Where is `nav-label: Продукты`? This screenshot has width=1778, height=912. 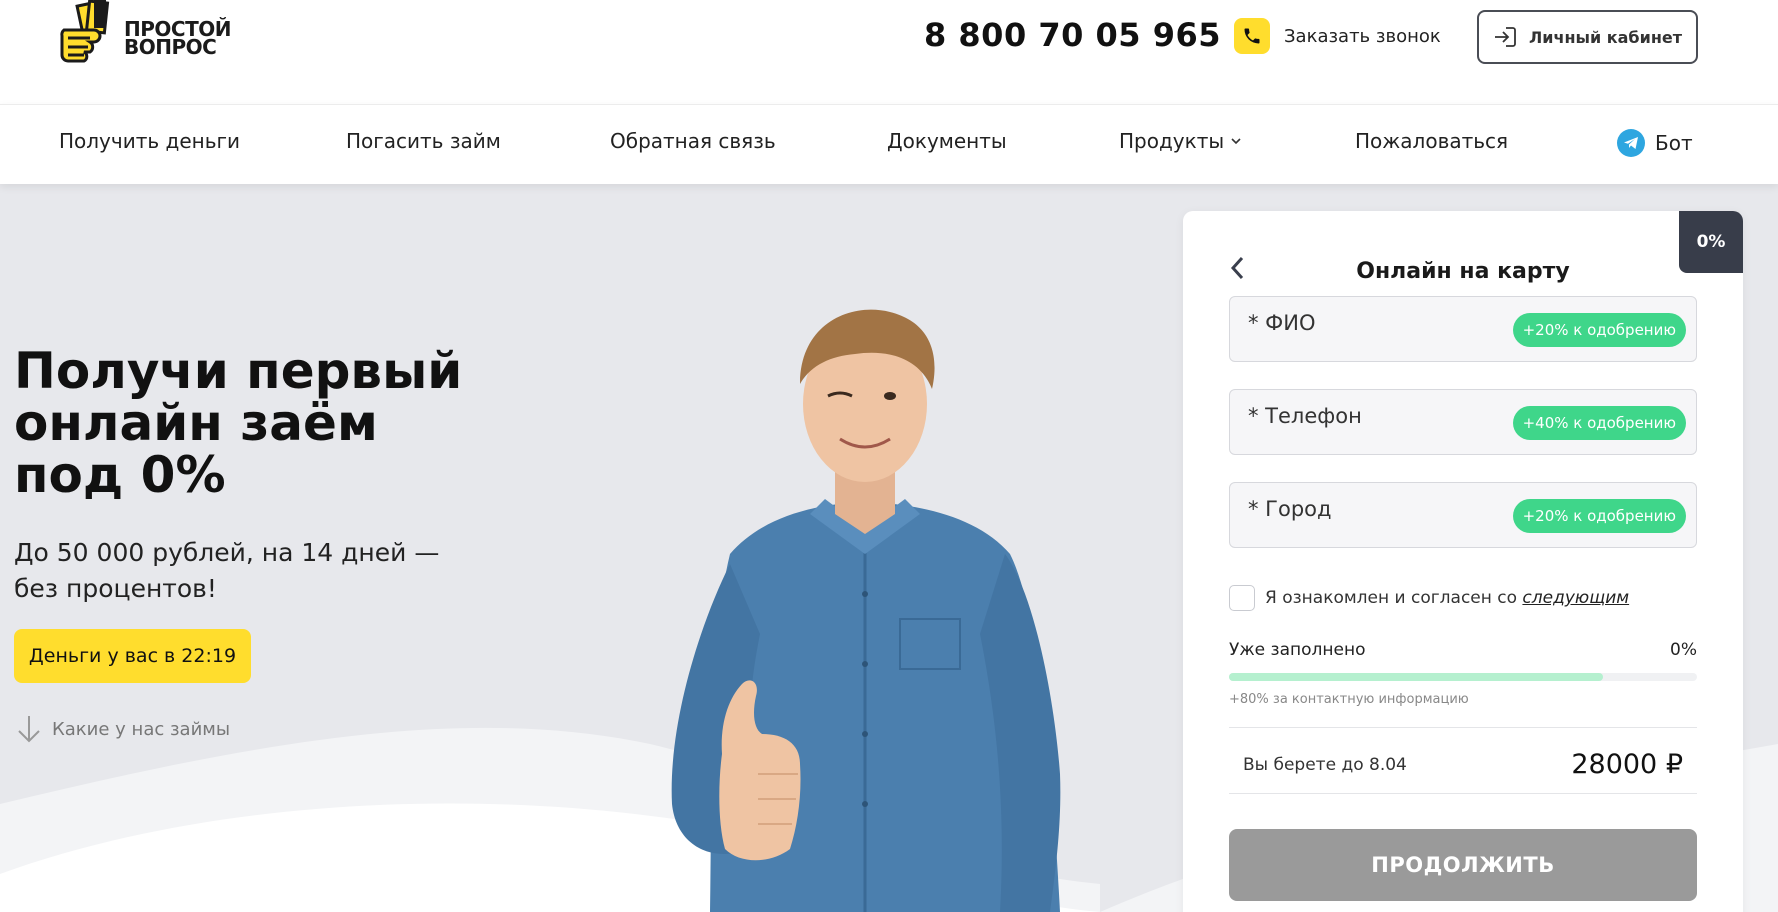 nav-label: Продукты is located at coordinates (1172, 141).